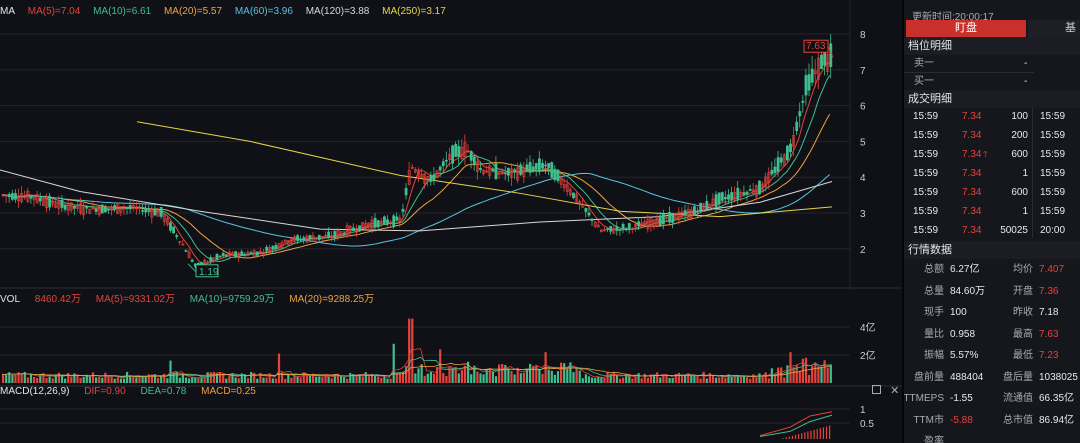 The width and height of the screenshot is (1080, 443). Describe the element at coordinates (863, 107) in the screenshot. I see `price-tick: 6` at that location.